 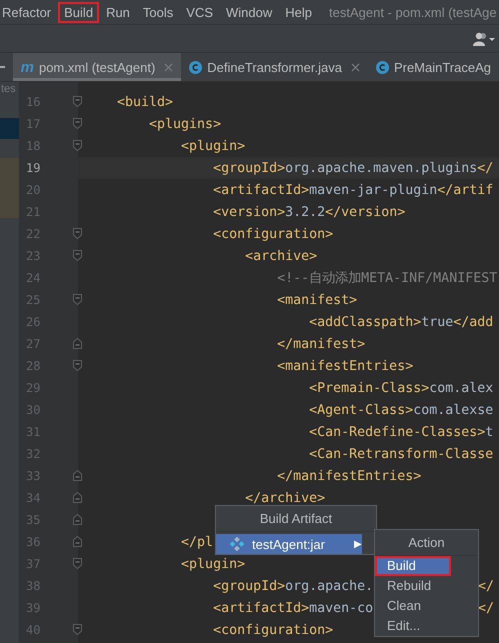 What do you see at coordinates (401, 432) in the screenshot?
I see `code-line: <Can-Redefine-Classes>t` at bounding box center [401, 432].